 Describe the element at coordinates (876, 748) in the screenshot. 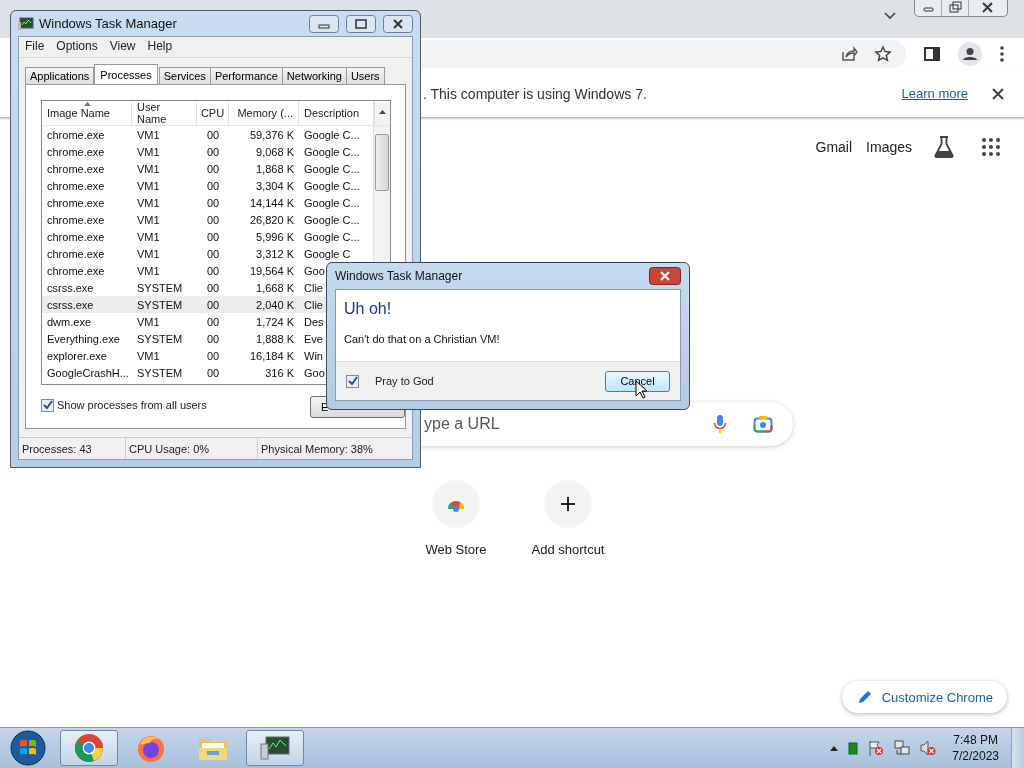

I see `flag-error-icon` at that location.